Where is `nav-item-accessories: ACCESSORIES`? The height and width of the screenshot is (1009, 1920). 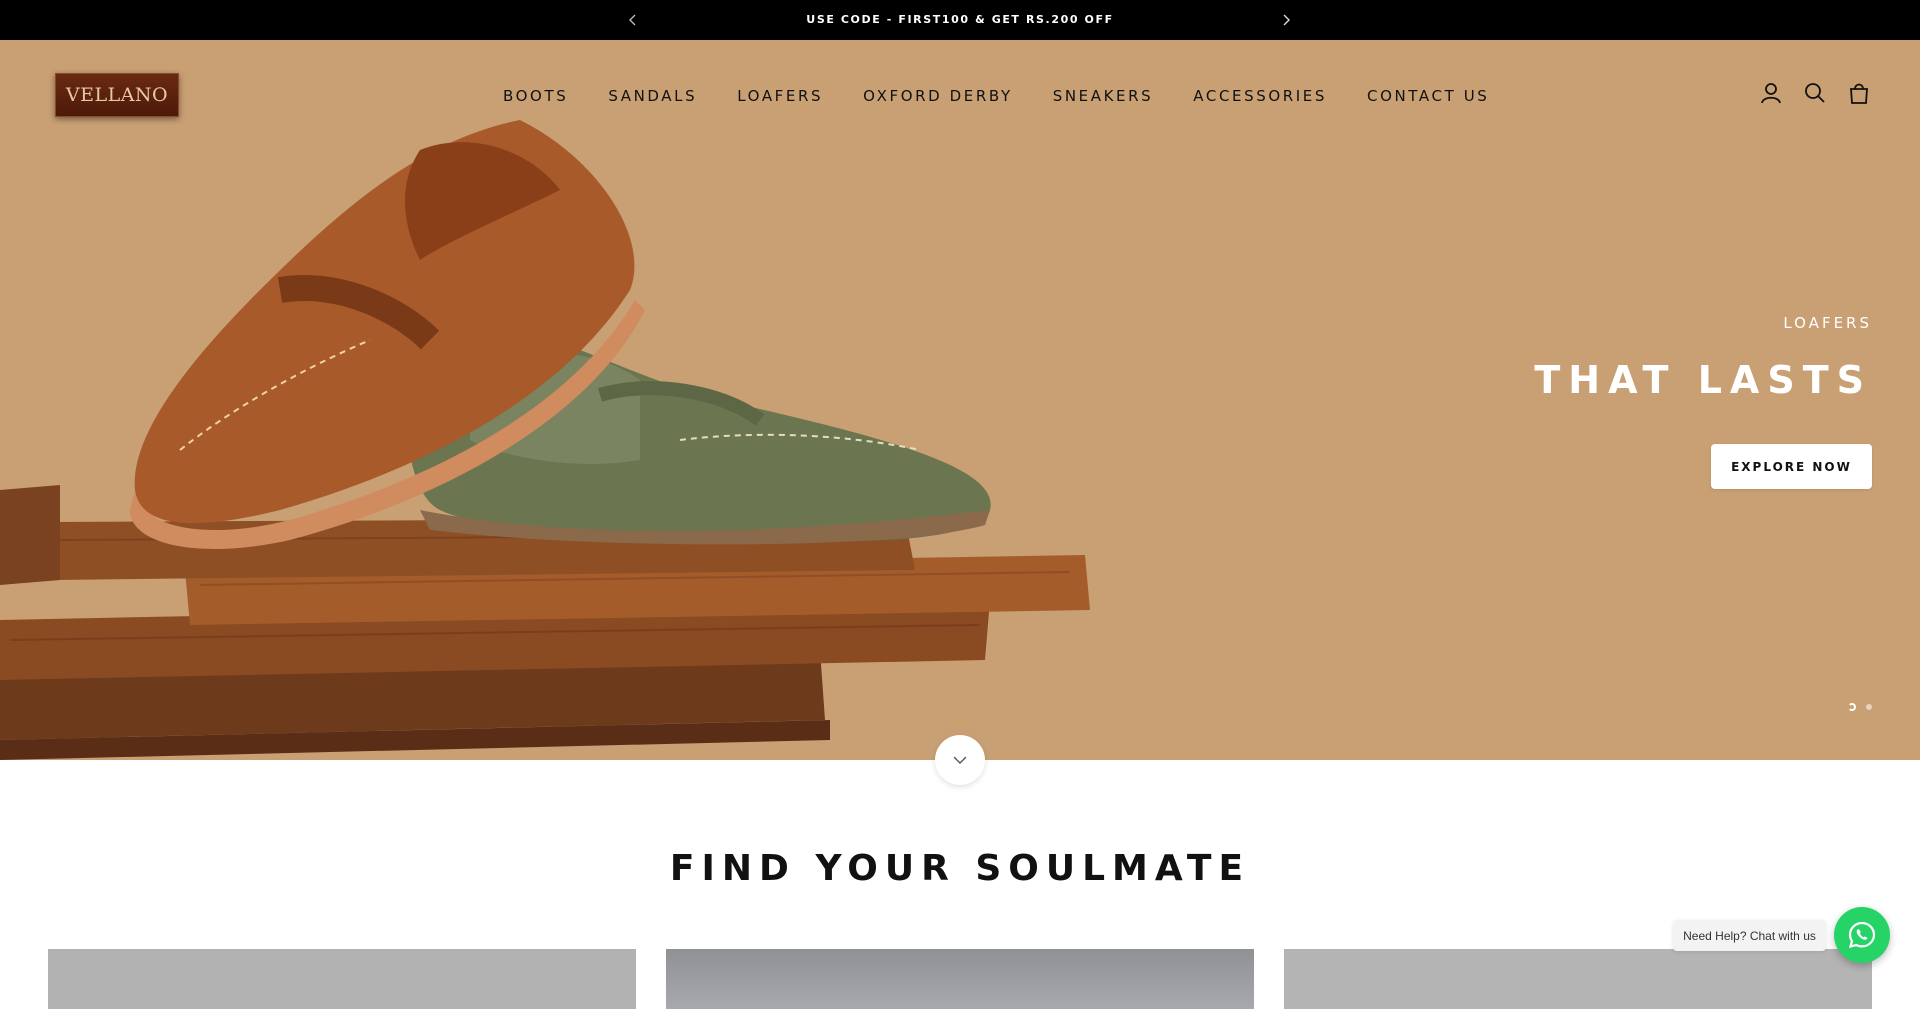
nav-item-accessories: ACCESSORIES is located at coordinates (1260, 96).